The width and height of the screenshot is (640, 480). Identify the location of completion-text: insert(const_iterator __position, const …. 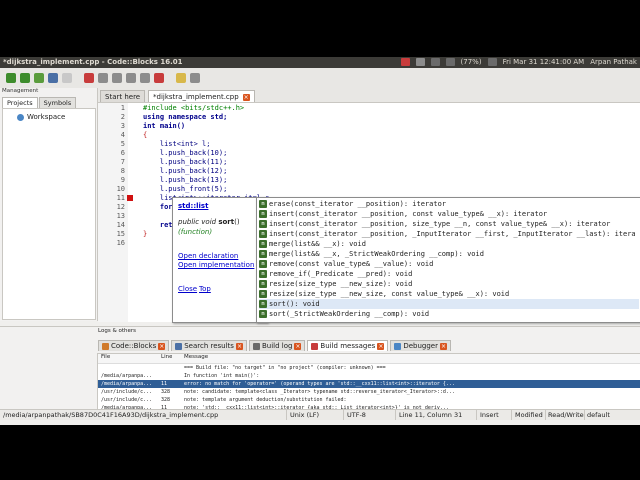
(408, 214).